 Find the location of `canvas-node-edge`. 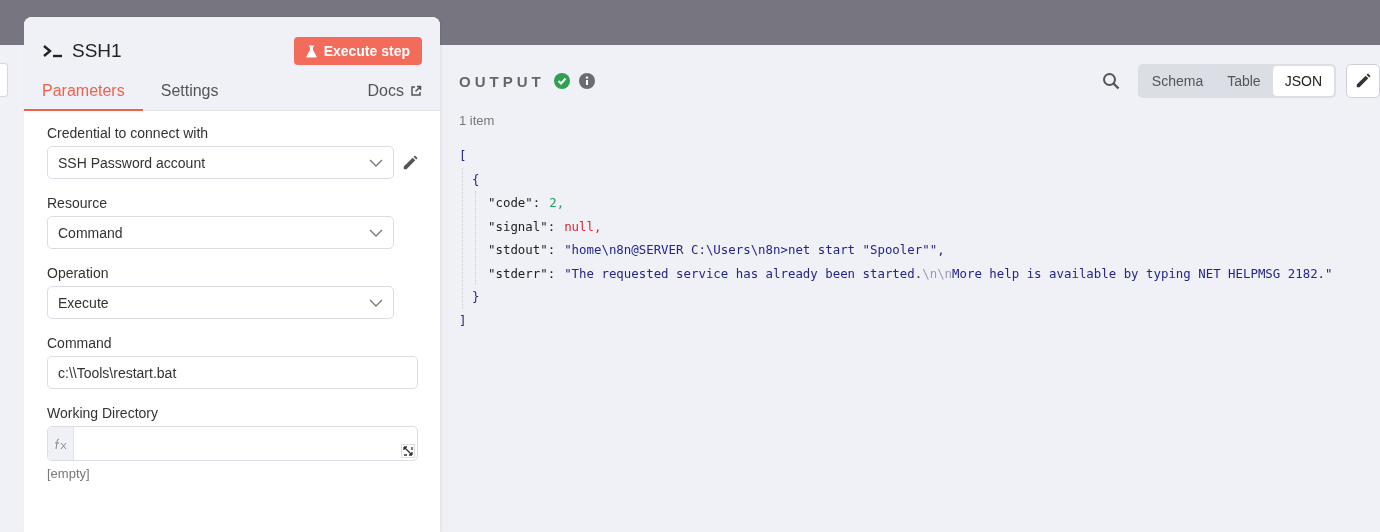

canvas-node-edge is located at coordinates (4, 80).